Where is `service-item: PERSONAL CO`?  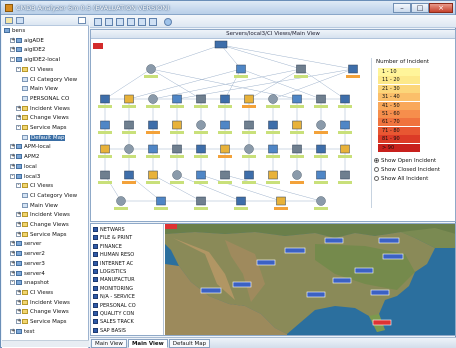
service-item: PERSONAL CO is located at coordinates (114, 306).